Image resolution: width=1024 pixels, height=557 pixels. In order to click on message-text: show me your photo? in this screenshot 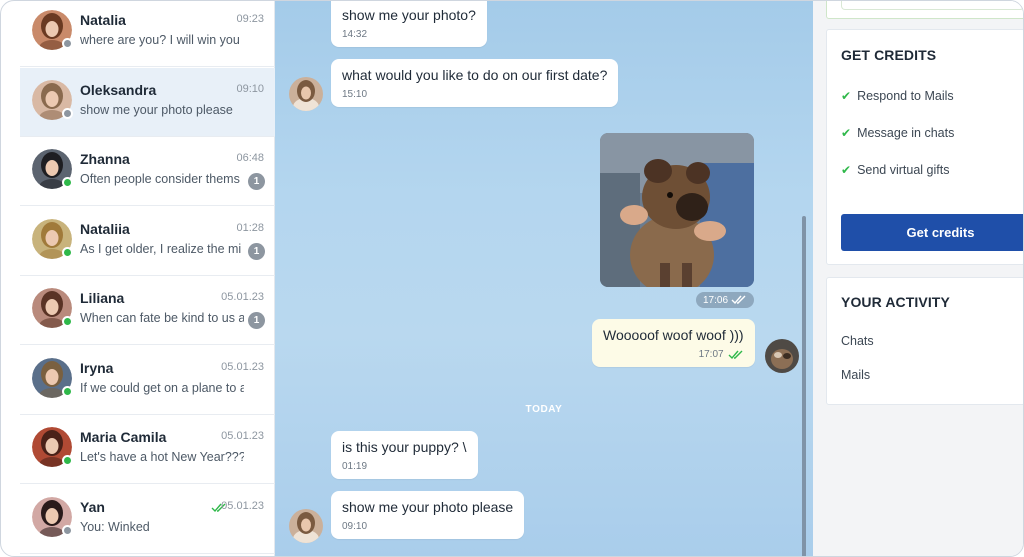, I will do `click(409, 15)`.